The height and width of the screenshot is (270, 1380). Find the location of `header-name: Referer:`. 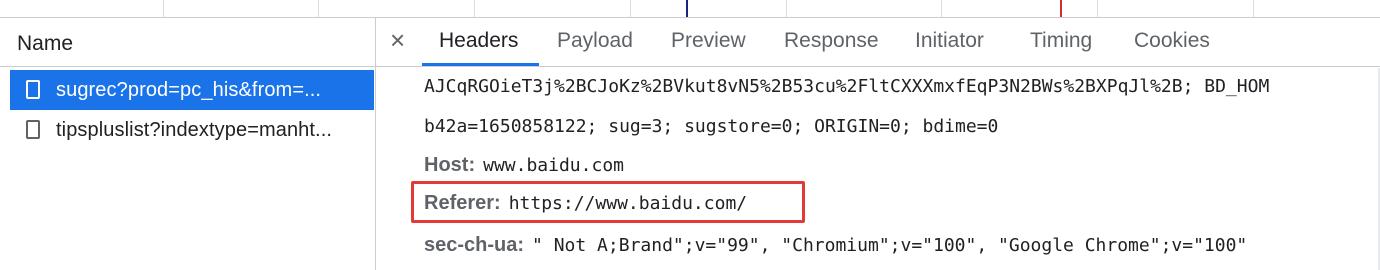

header-name: Referer: is located at coordinates (462, 203).